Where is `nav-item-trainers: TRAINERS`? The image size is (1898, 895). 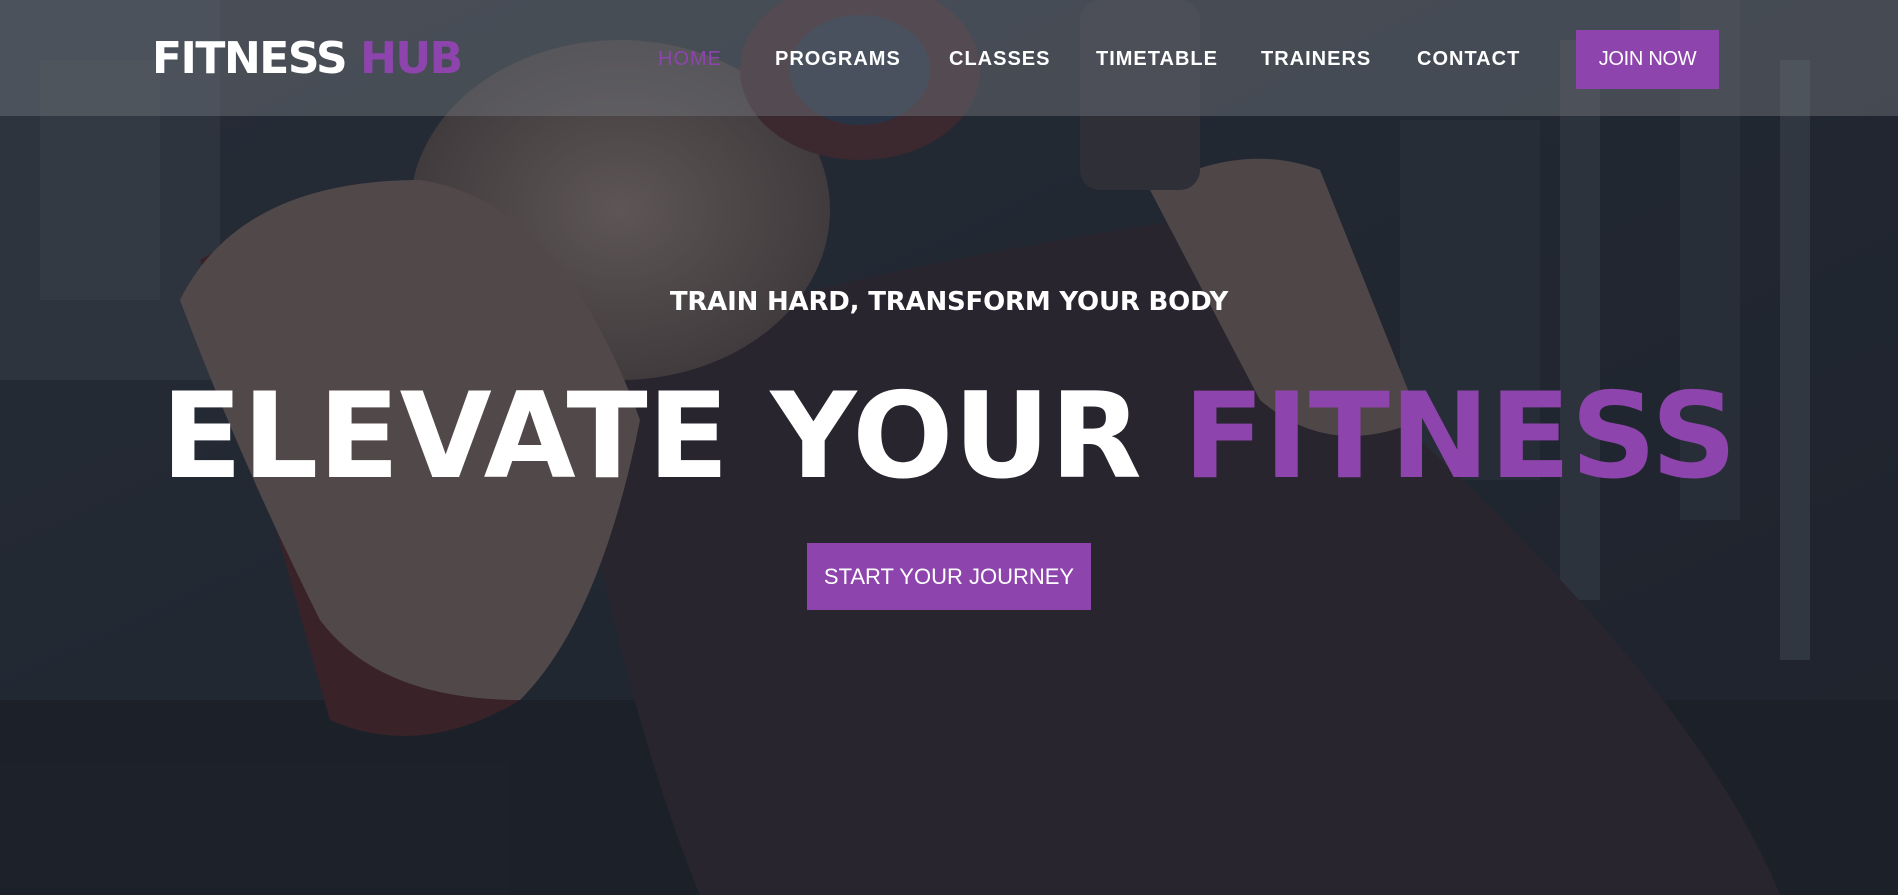 nav-item-trainers: TRAINERS is located at coordinates (1316, 59).